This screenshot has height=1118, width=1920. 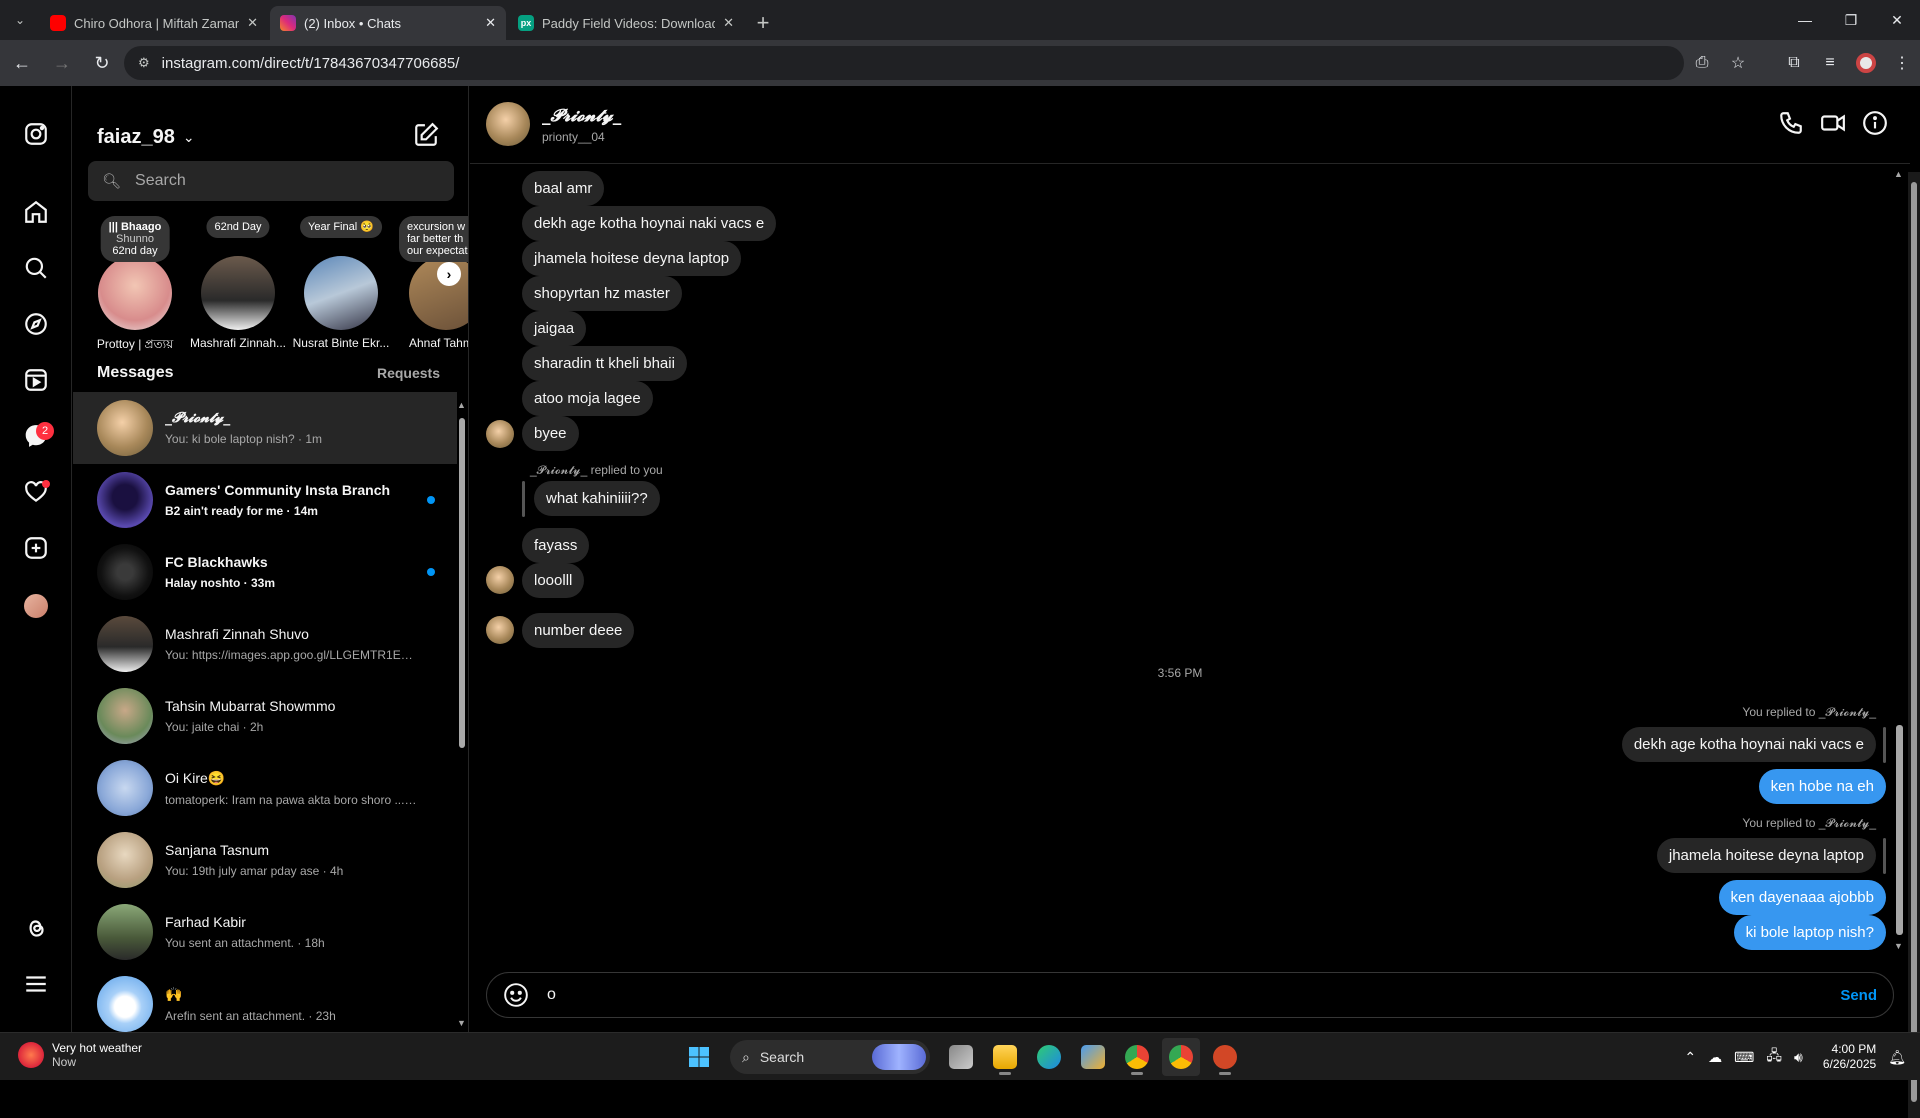 What do you see at coordinates (1748, 744) in the screenshot?
I see `quoted-message: dekh age kotha hoynai naki vacs e` at bounding box center [1748, 744].